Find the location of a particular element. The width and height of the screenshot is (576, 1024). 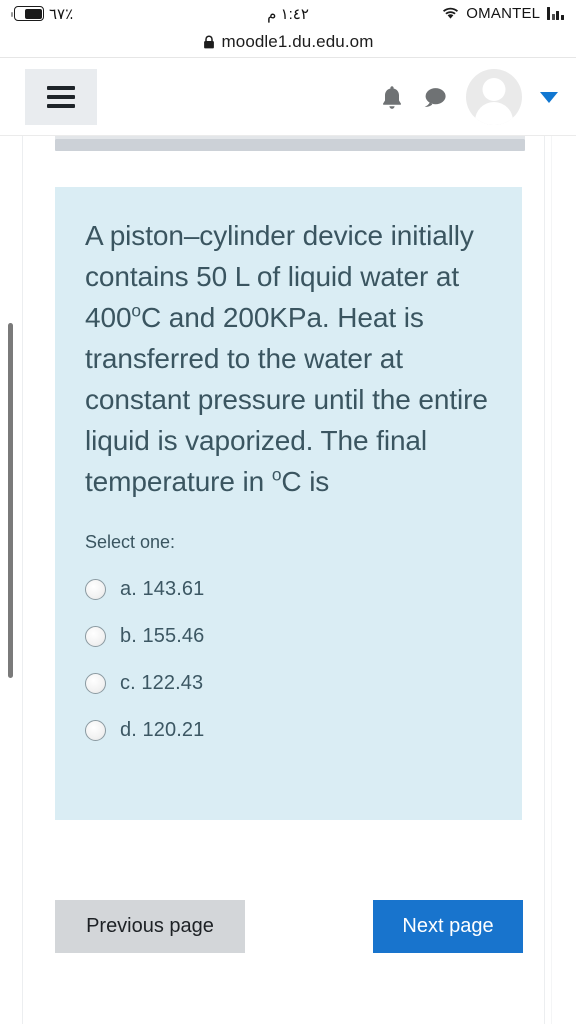

content-border-right is located at coordinates (544, 580).